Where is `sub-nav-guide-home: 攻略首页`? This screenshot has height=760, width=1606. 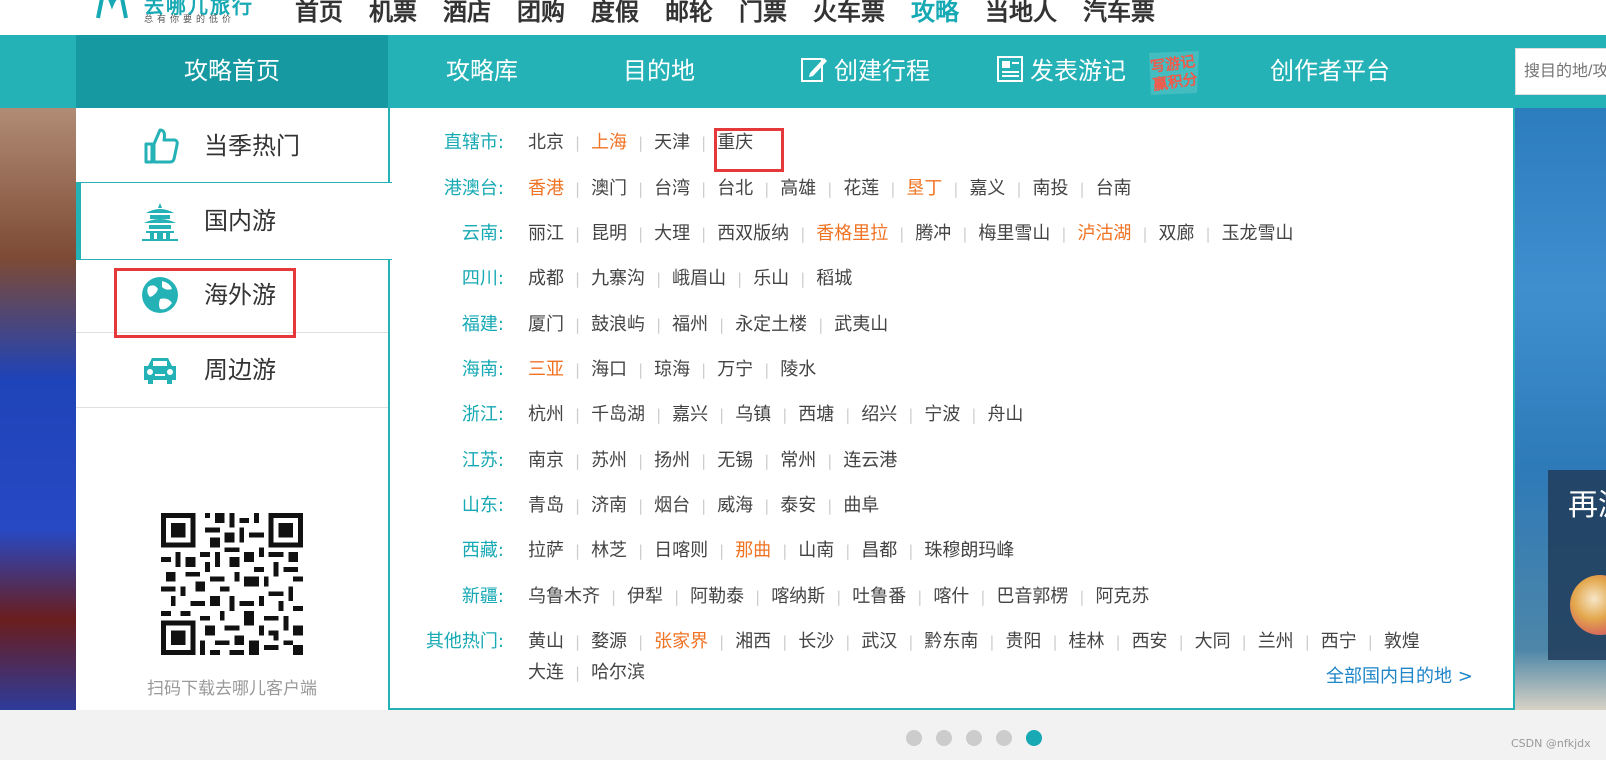
sub-nav-guide-home: 攻略首页 is located at coordinates (232, 71).